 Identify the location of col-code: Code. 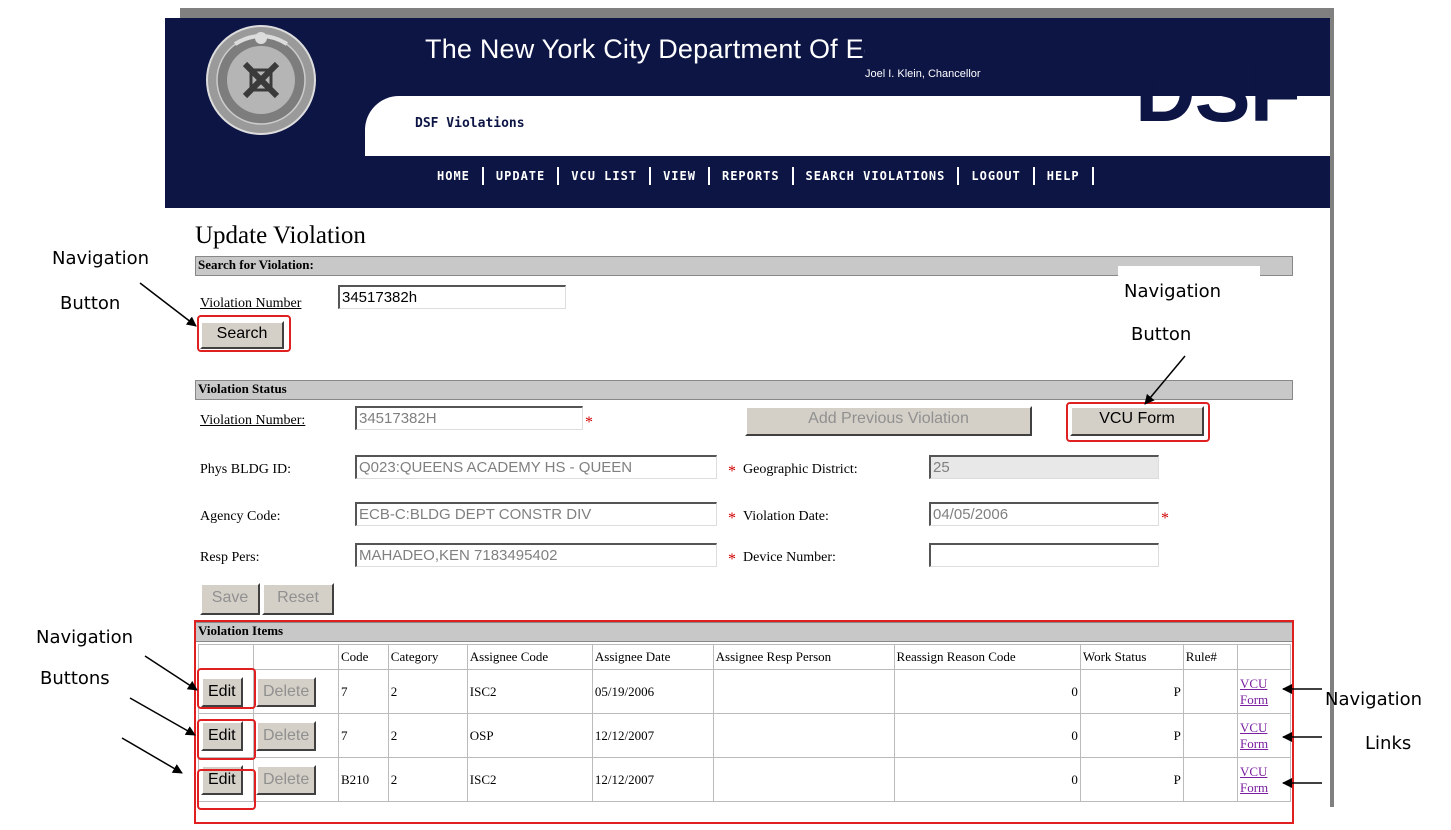
(363, 657).